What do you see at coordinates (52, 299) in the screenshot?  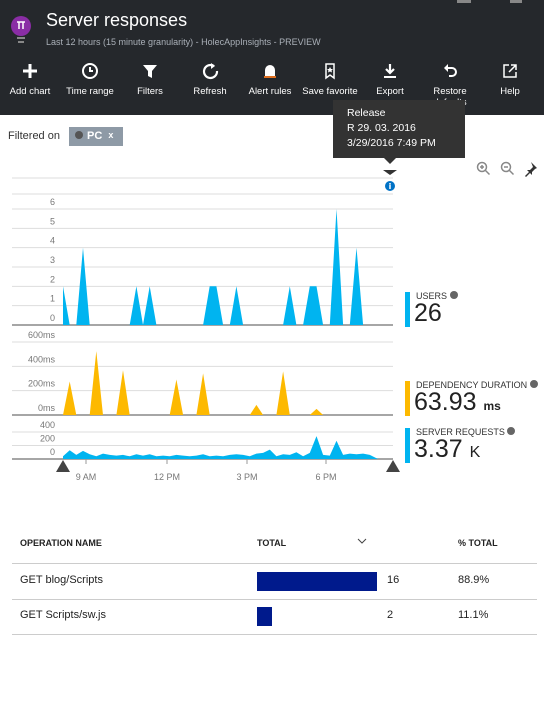 I see `y-tick-label: 1` at bounding box center [52, 299].